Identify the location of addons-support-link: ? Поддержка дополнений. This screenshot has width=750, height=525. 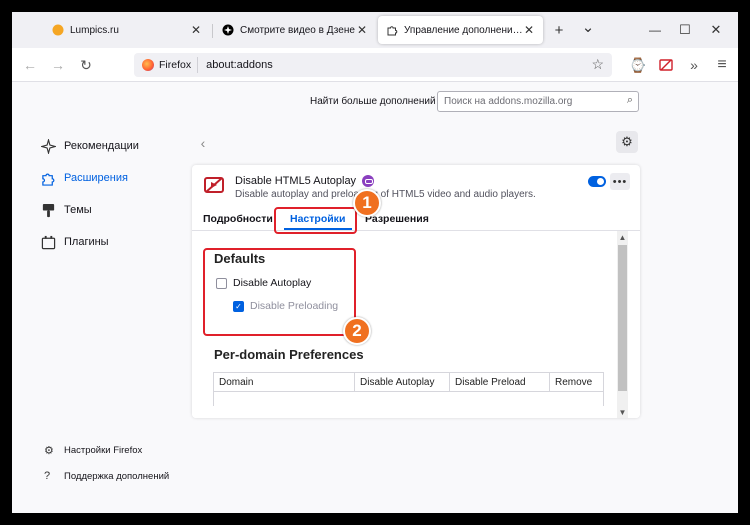
(106, 476).